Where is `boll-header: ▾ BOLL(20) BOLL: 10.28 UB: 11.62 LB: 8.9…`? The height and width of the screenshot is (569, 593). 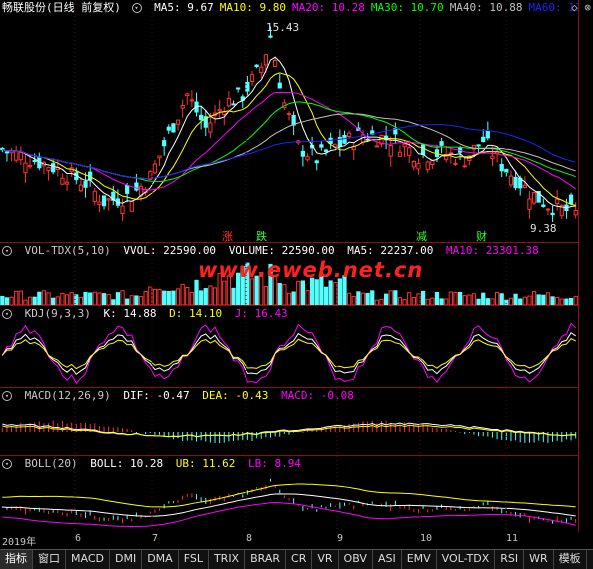
boll-header: ▾ BOLL(20) BOLL: 10.28 UB: 11.62 LB: 8.9… is located at coordinates (154, 463).